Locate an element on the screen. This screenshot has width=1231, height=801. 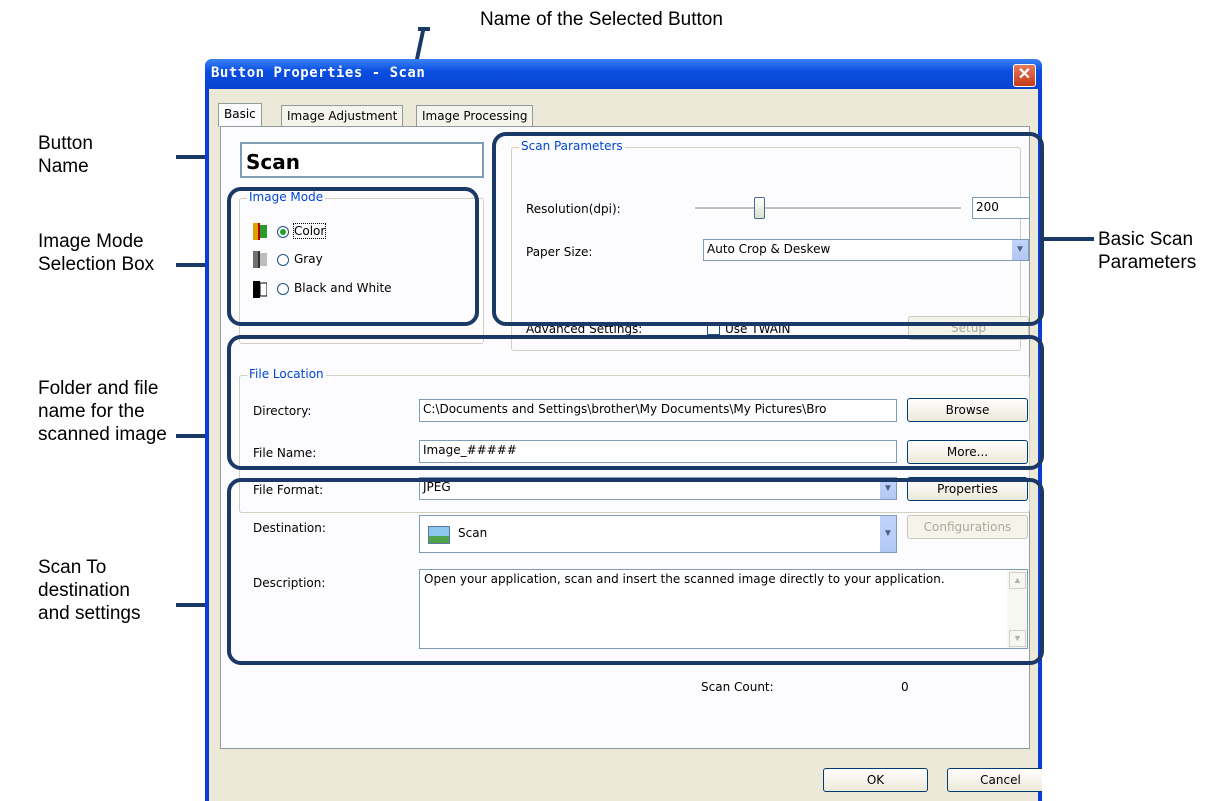
callout-line: scanned image is located at coordinates (102, 434).